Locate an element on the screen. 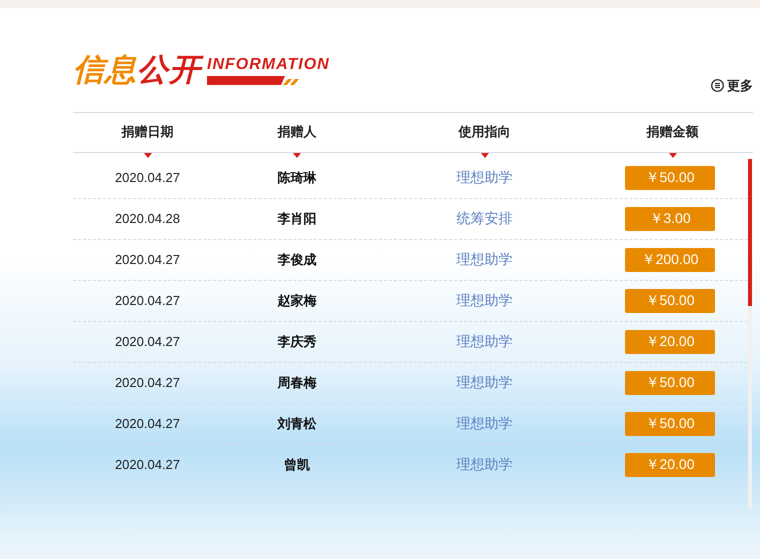  column-header: 捐赠人 is located at coordinates (297, 132).